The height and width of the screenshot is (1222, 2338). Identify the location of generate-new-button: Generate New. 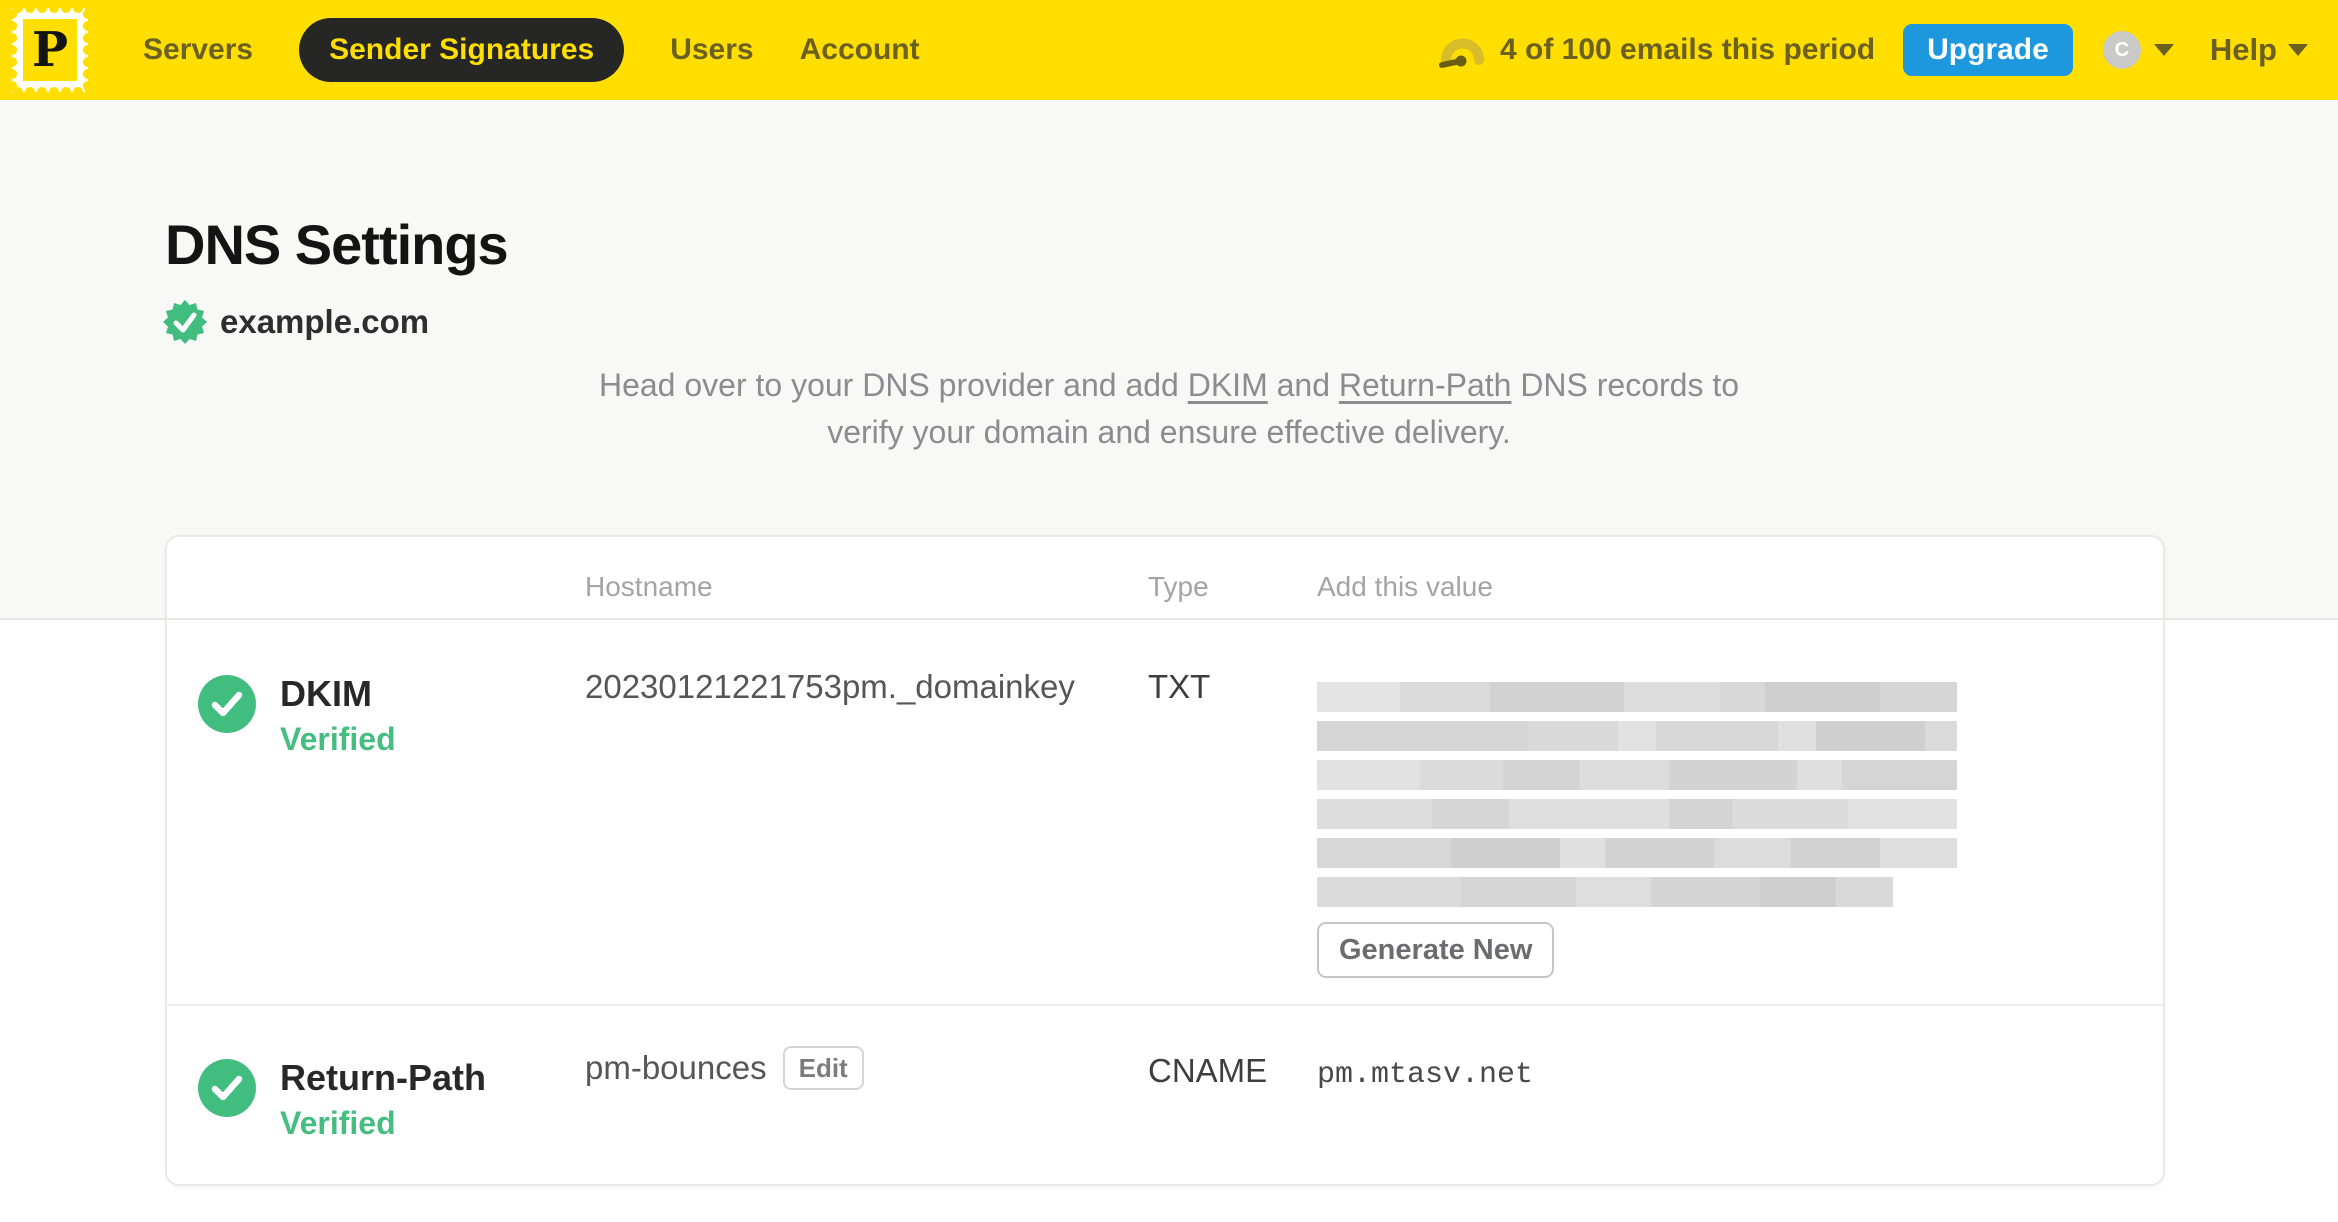
(1436, 950).